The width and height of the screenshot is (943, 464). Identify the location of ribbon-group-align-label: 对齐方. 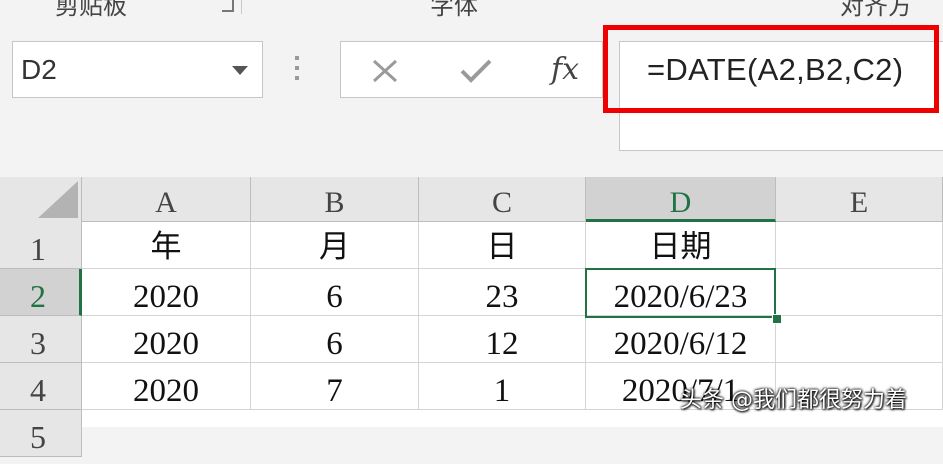
(876, 9).